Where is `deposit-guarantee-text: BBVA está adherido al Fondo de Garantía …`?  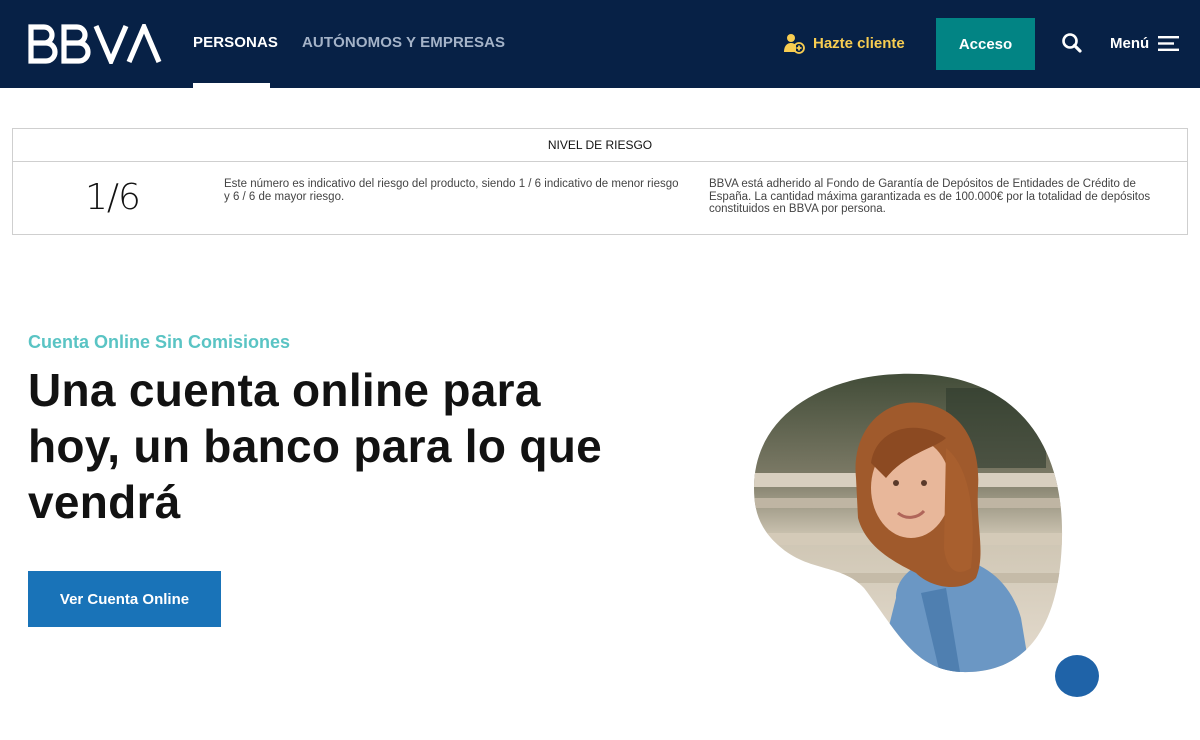 deposit-guarantee-text: BBVA está adherido al Fondo de Garantía … is located at coordinates (930, 196).